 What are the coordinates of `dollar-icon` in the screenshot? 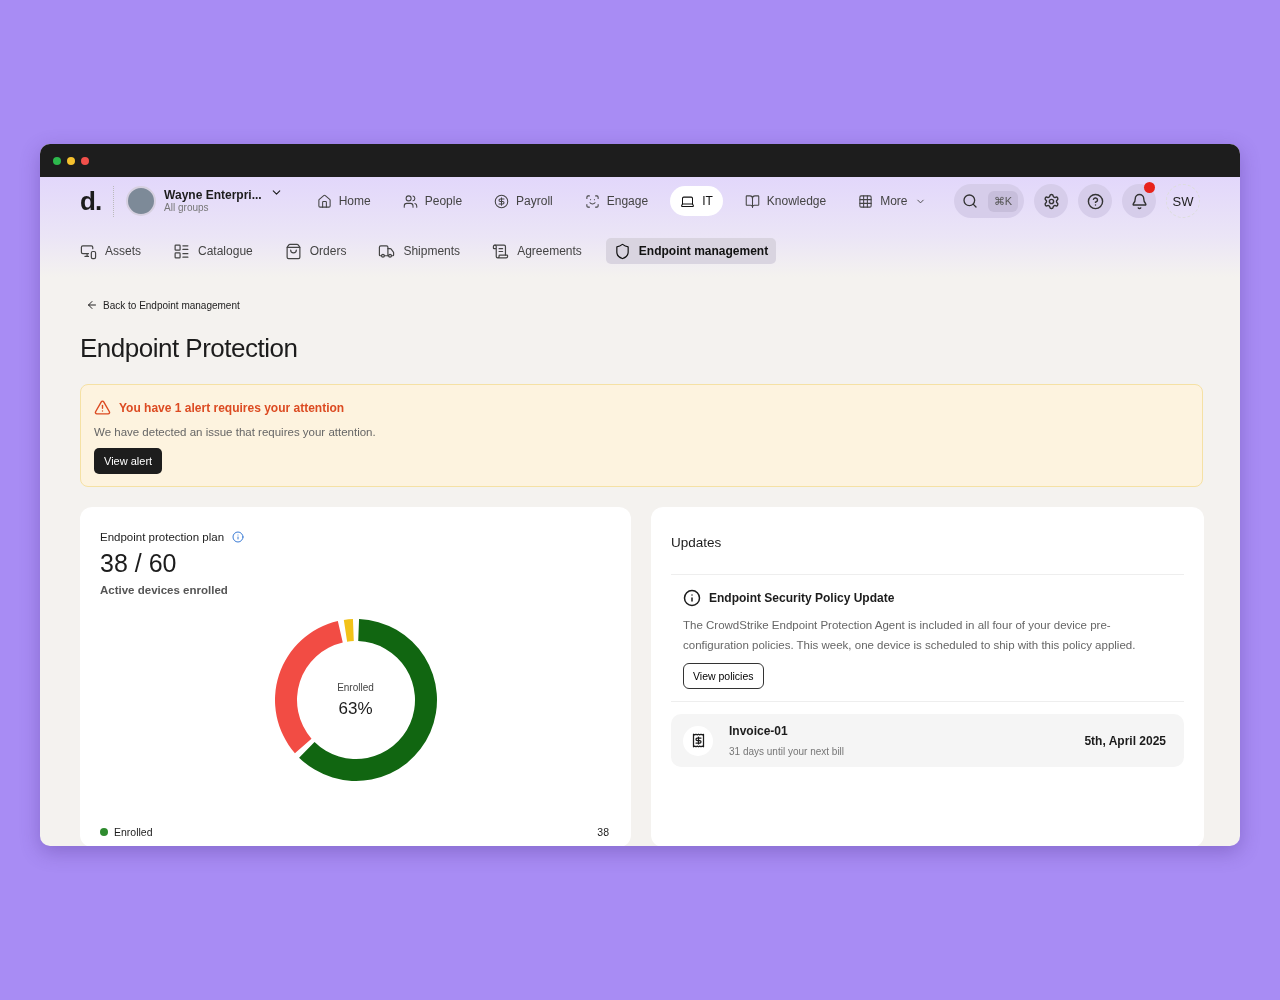 It's located at (502, 201).